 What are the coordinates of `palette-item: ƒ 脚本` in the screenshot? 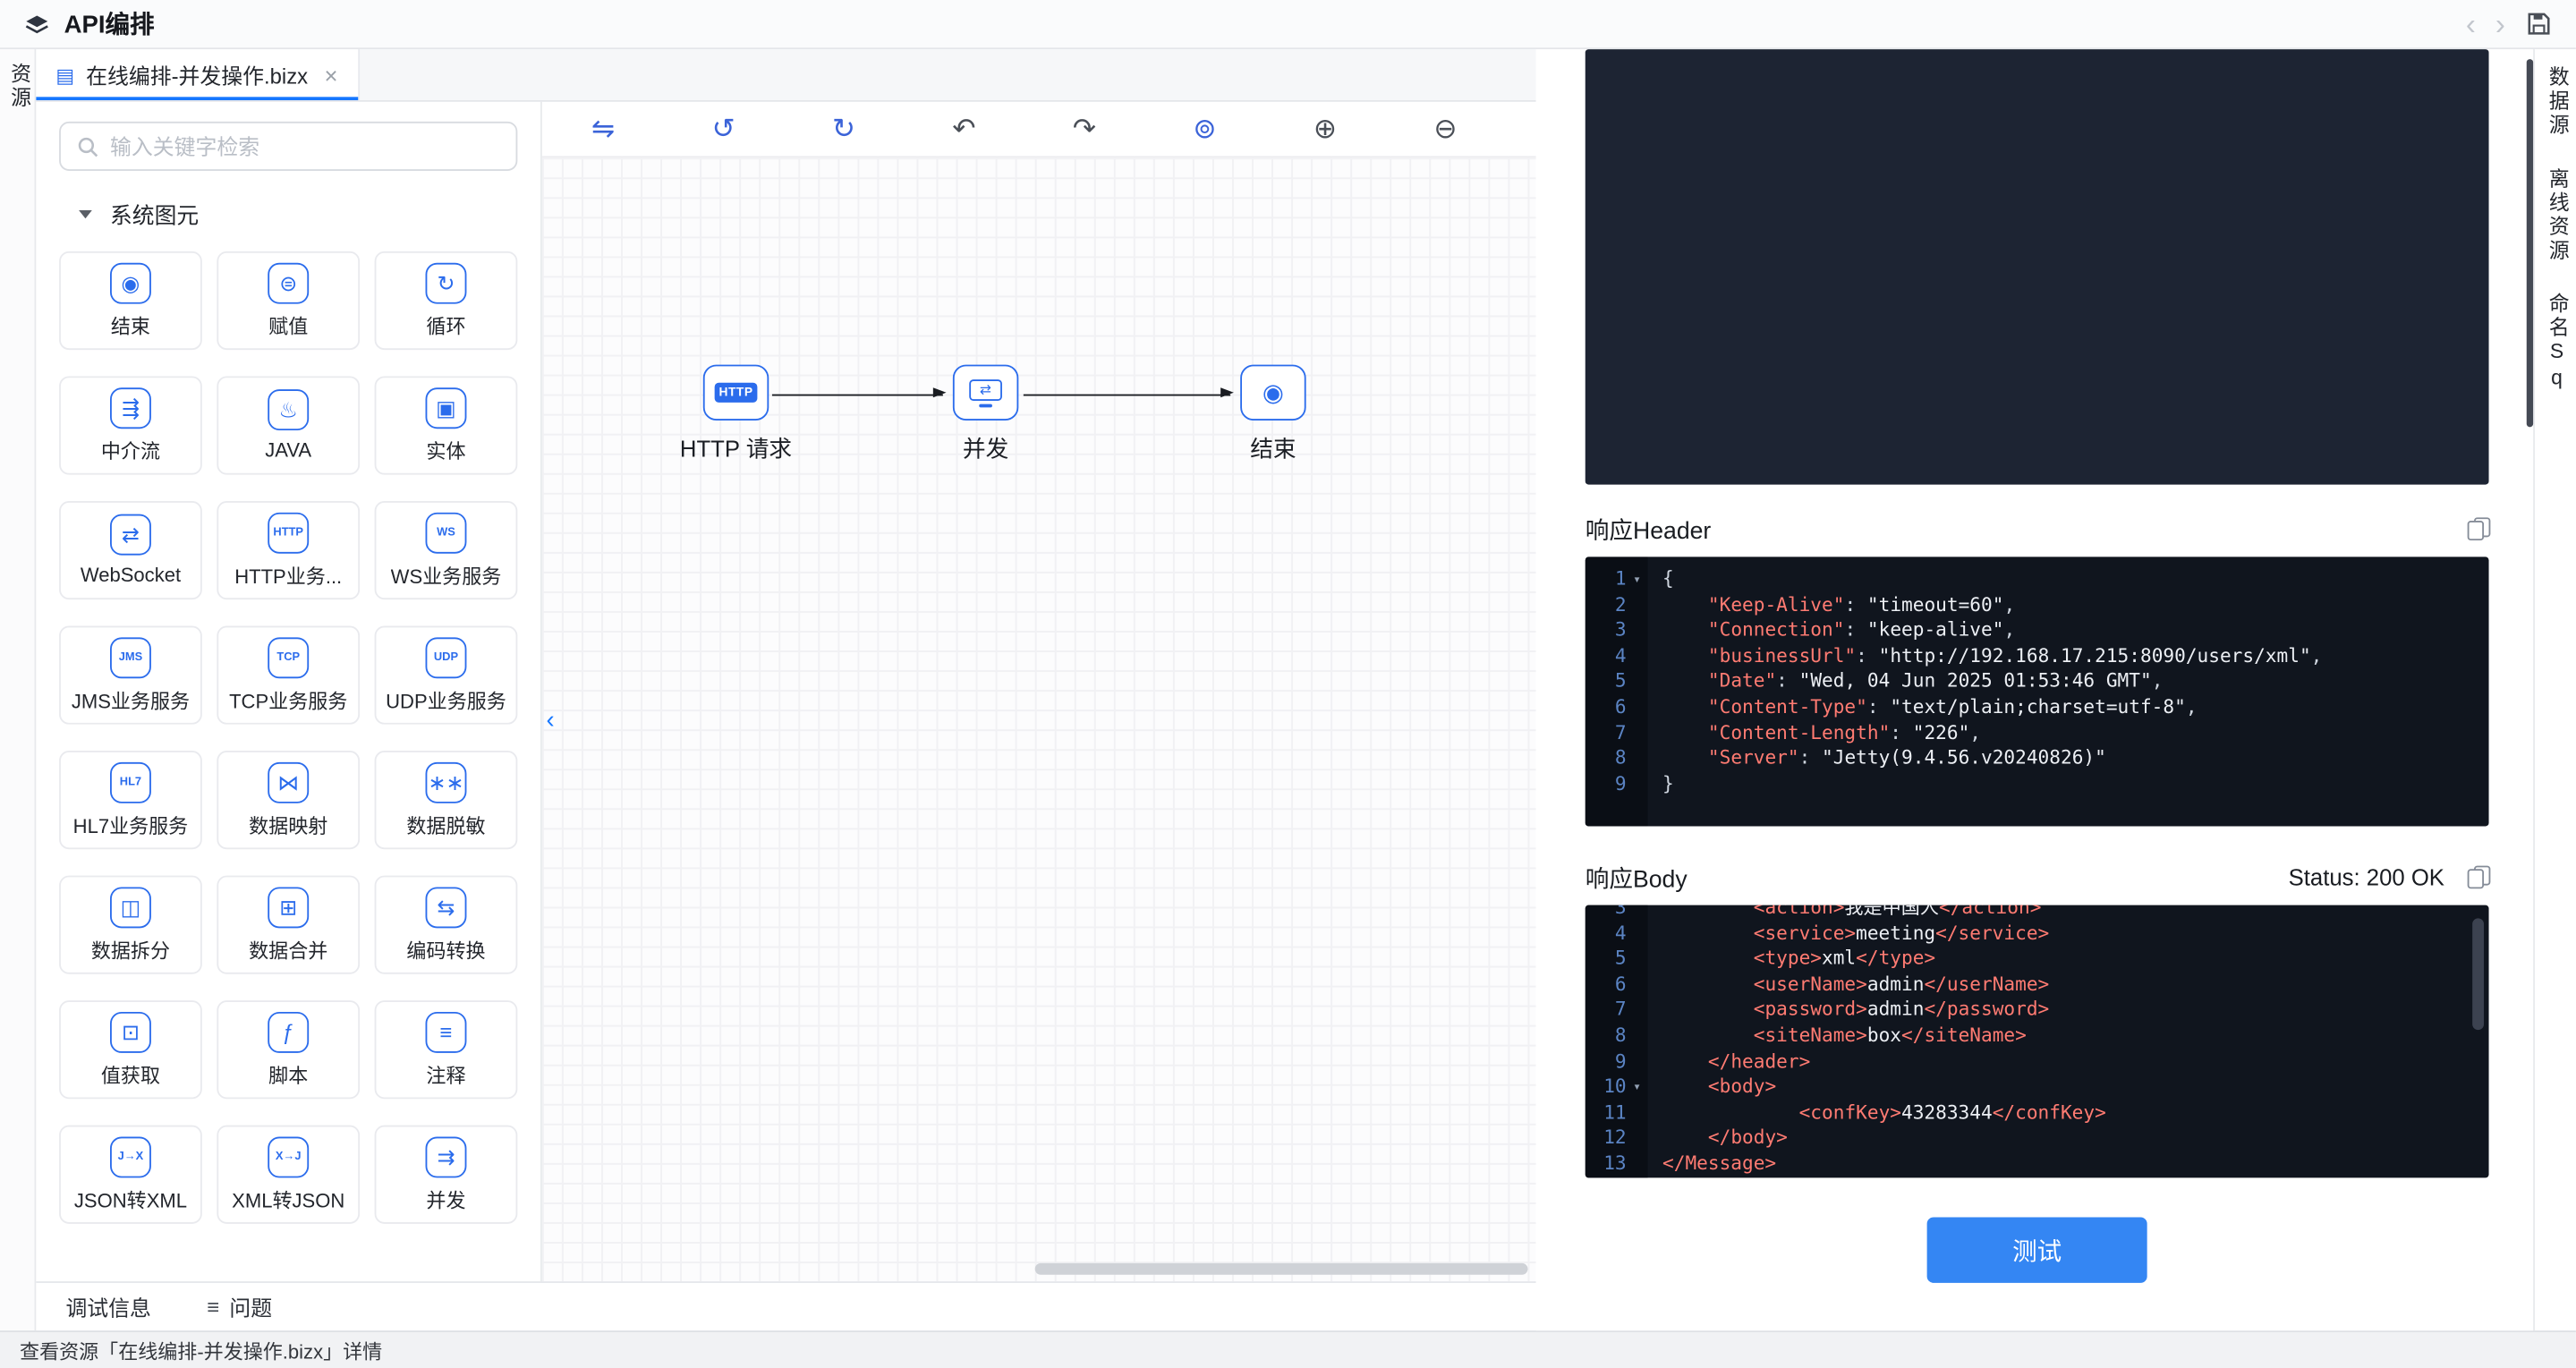 It's located at (289, 1050).